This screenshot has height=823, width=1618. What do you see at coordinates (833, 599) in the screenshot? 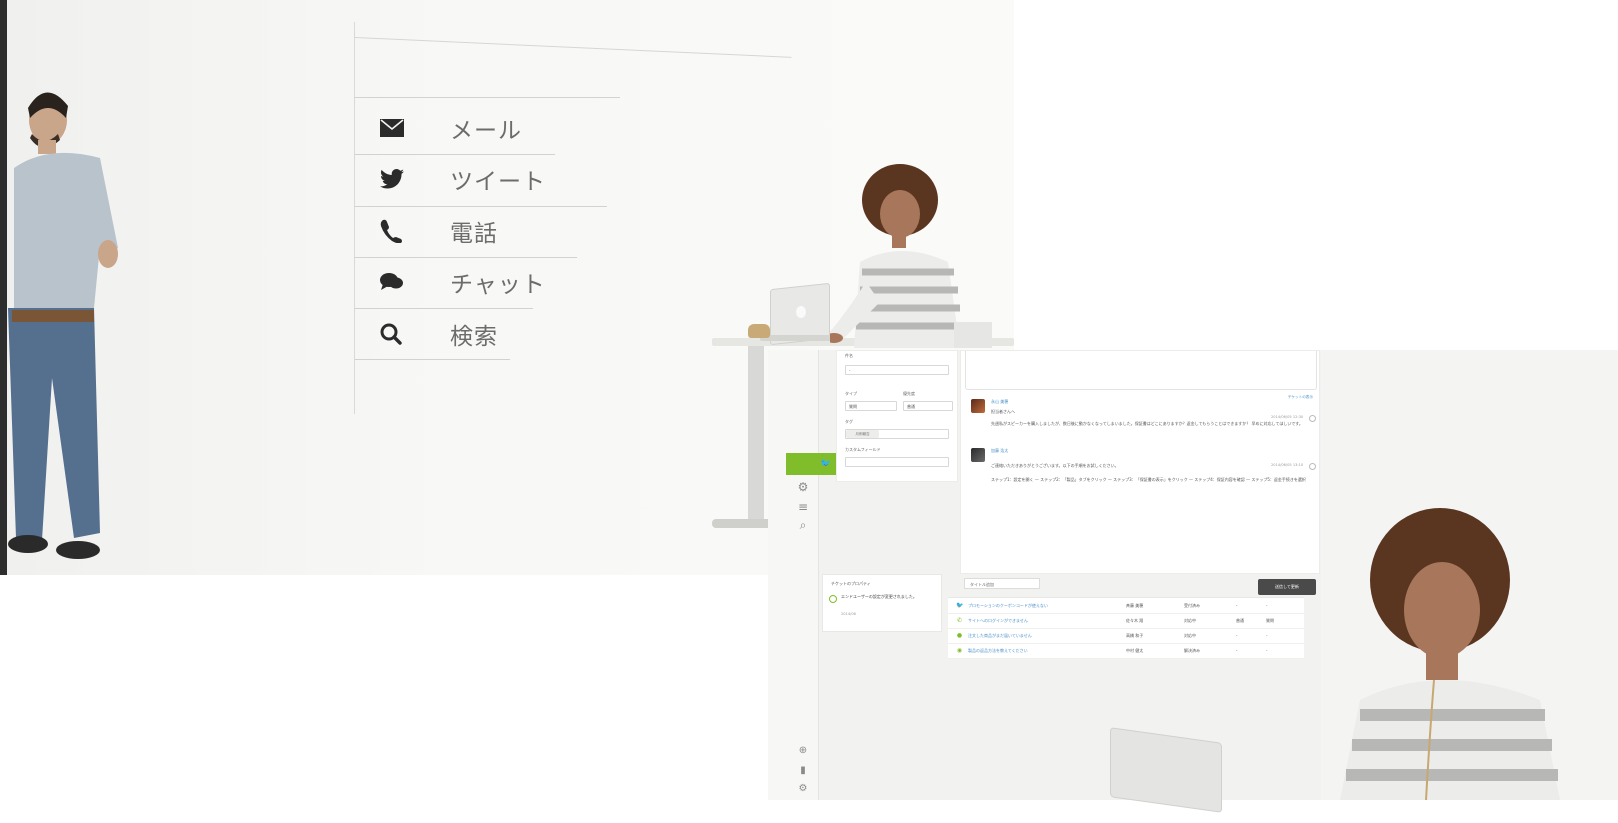
I see `check-circle-icon` at bounding box center [833, 599].